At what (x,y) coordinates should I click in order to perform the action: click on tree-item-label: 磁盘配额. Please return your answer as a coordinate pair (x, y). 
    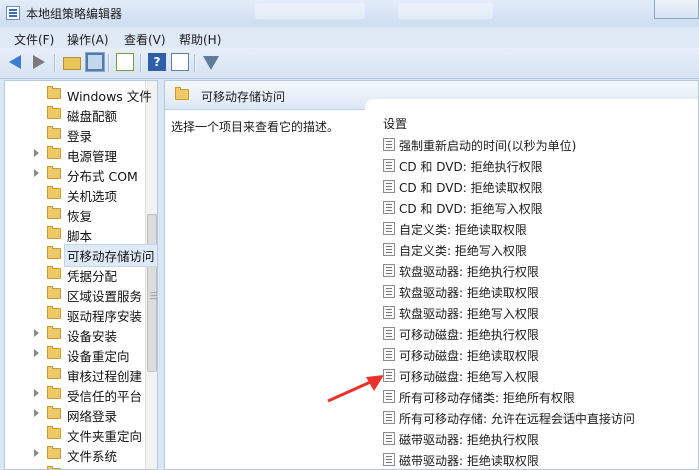
    Looking at the image, I should click on (92, 116).